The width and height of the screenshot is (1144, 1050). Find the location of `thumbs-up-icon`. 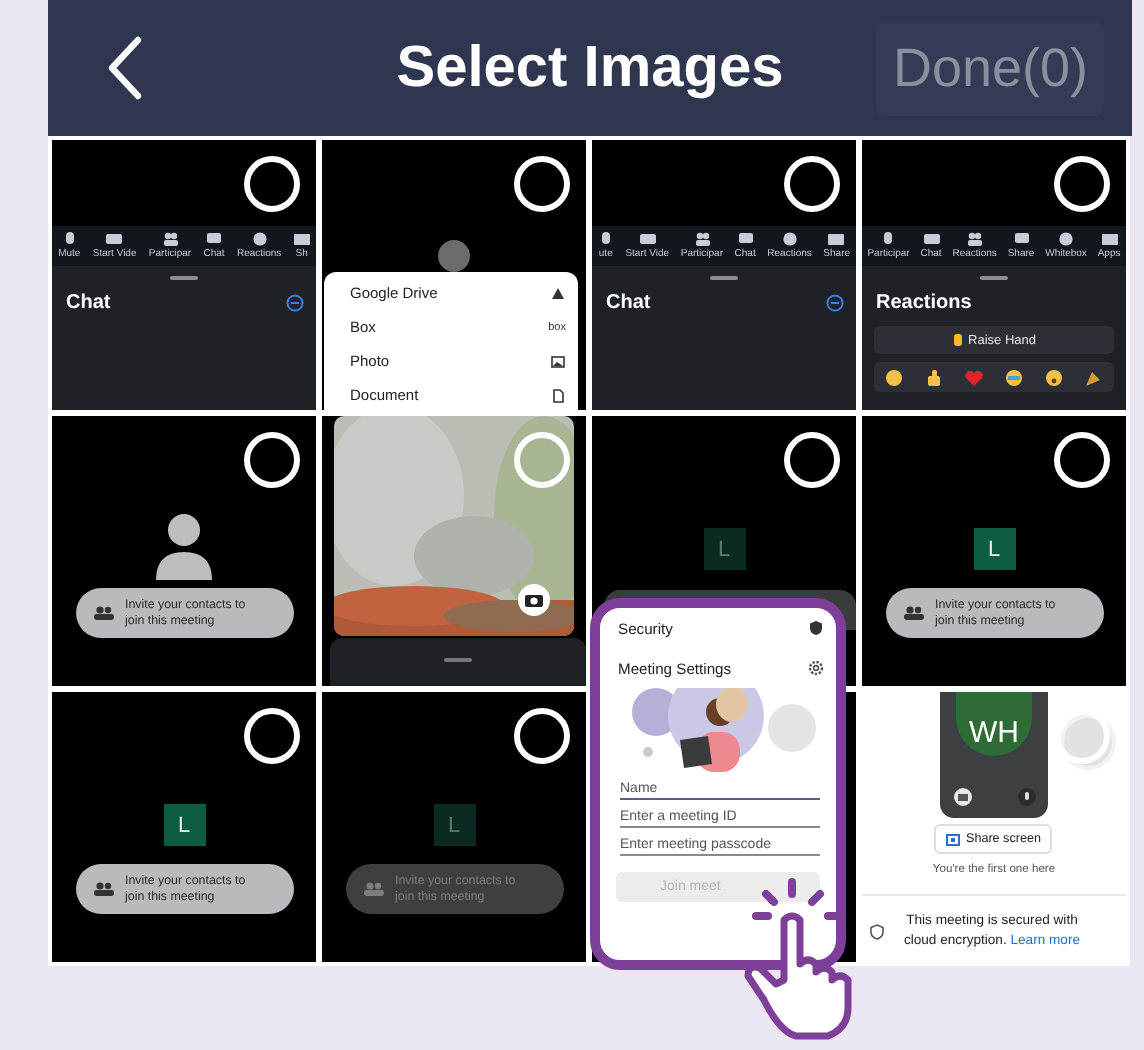

thumbs-up-icon is located at coordinates (934, 377).